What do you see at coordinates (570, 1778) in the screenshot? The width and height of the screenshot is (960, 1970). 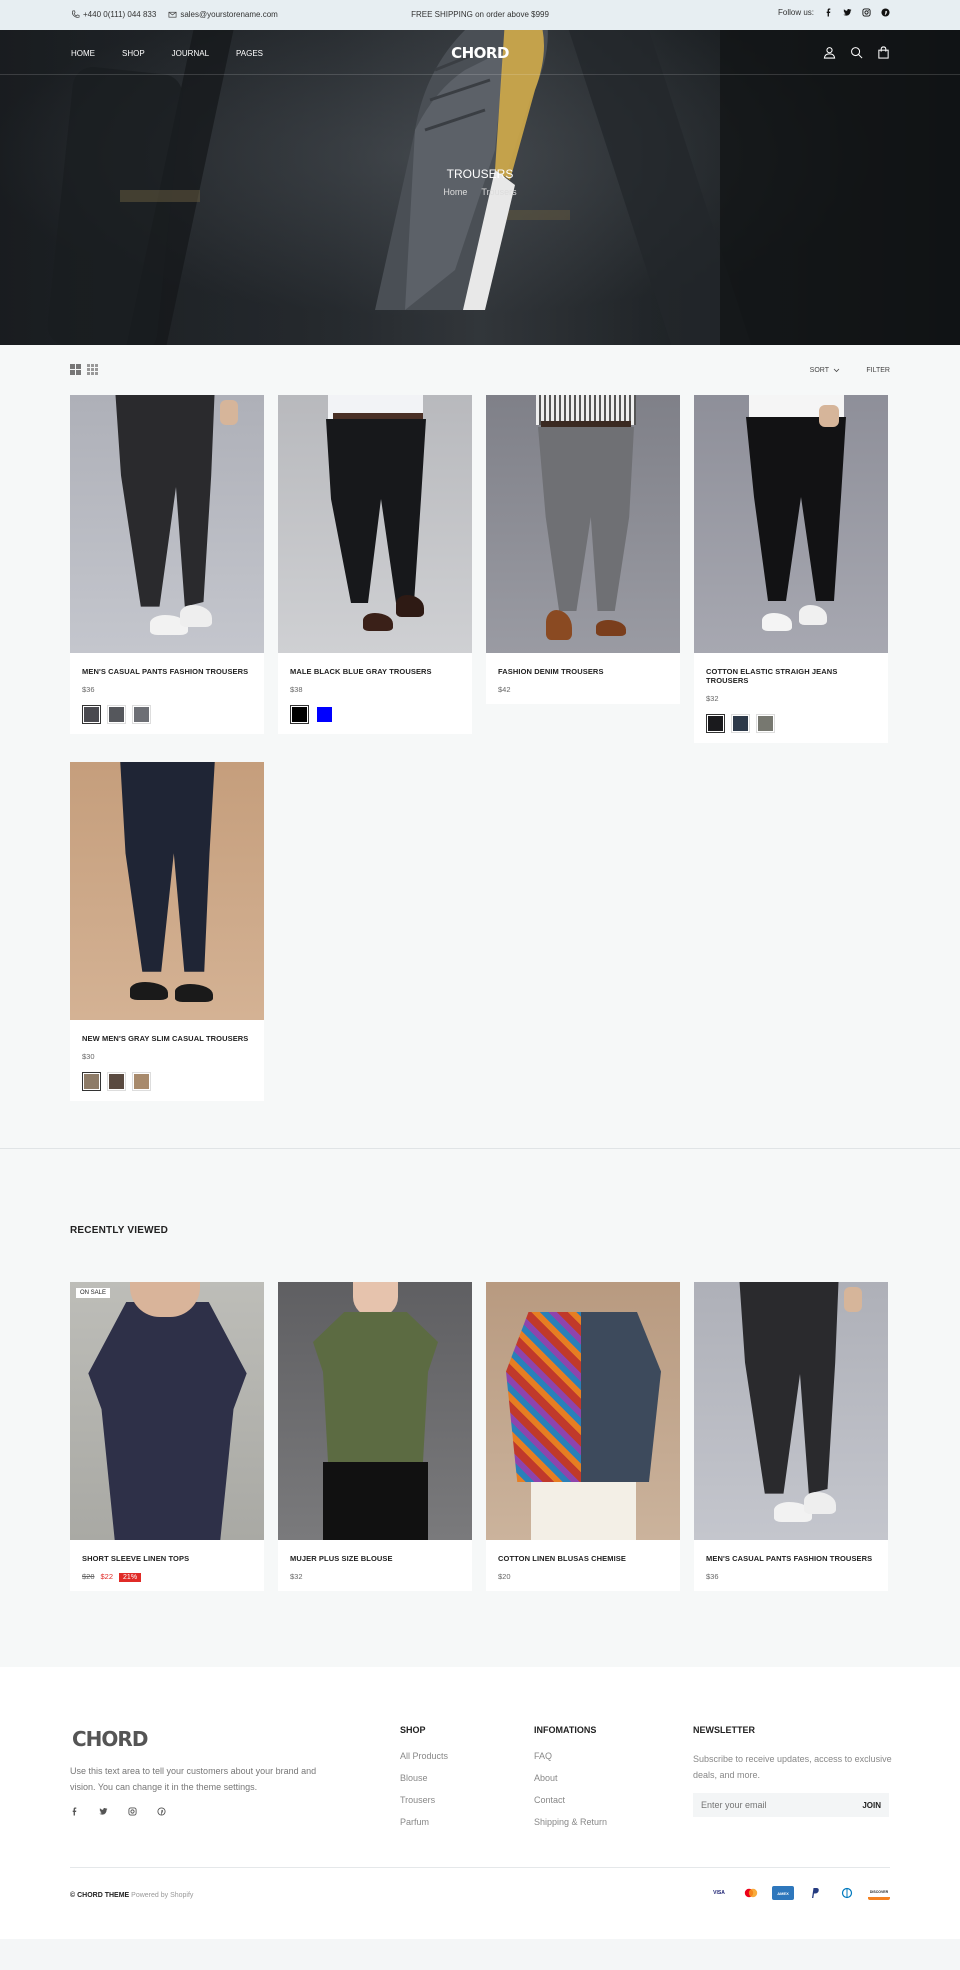 I see `footer-link-about: About` at bounding box center [570, 1778].